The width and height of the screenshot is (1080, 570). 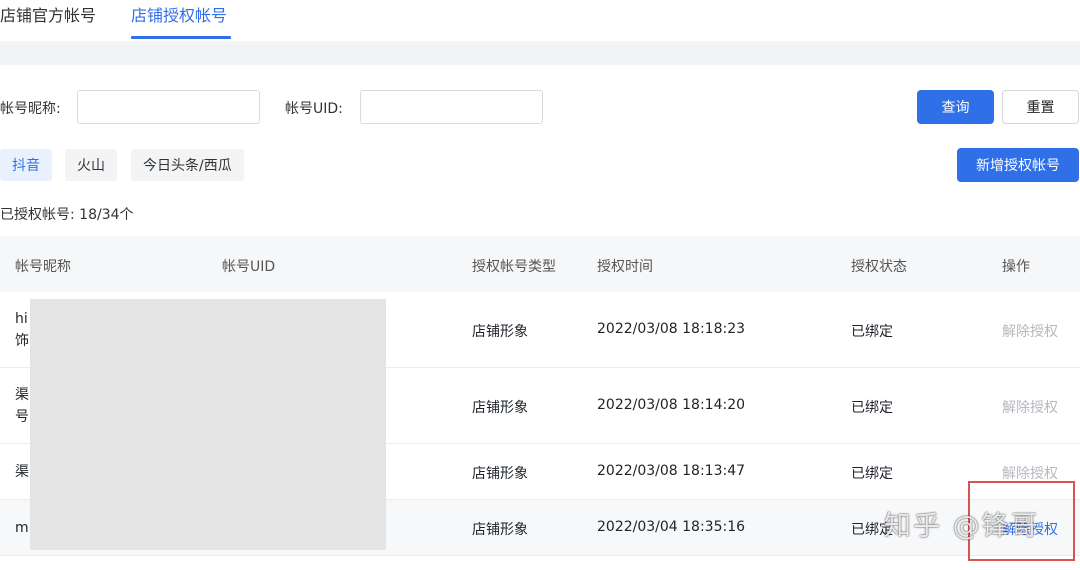 I want to click on platform-chip-huoshan: 火山, so click(x=91, y=165).